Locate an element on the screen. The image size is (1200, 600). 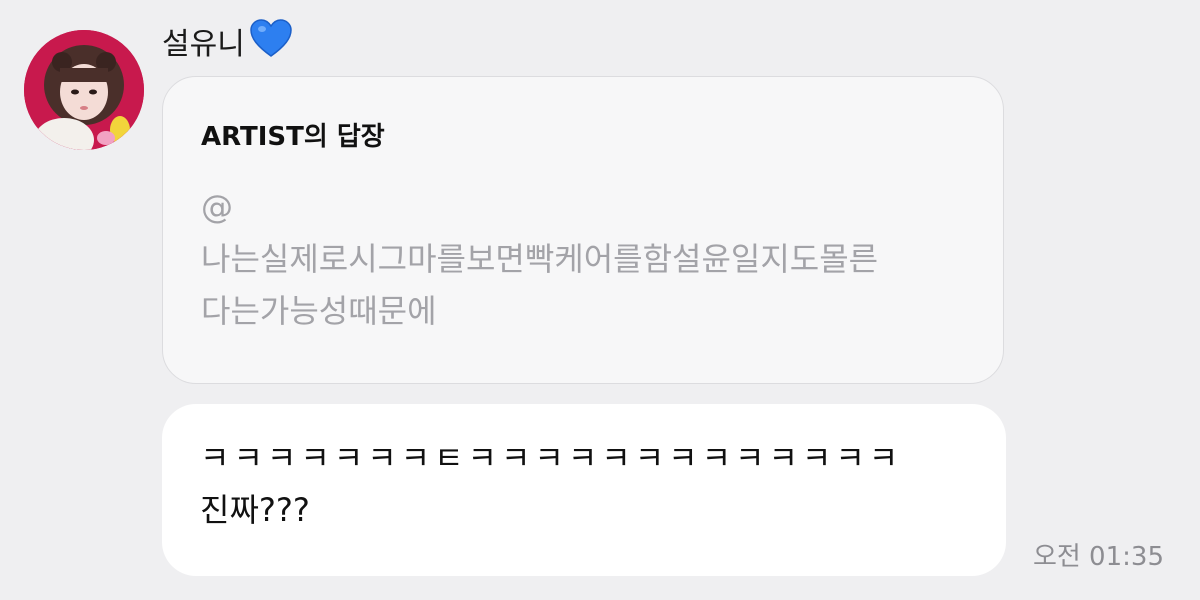
message-timestamp: 오전 01:35 is located at coordinates (1098, 557).